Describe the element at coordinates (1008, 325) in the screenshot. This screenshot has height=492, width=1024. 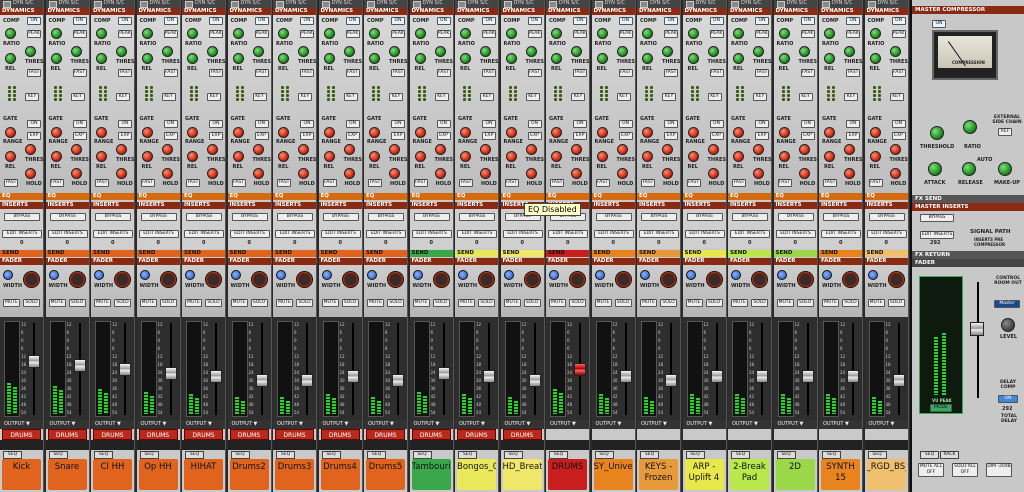
I see `control-room-level-knob` at that location.